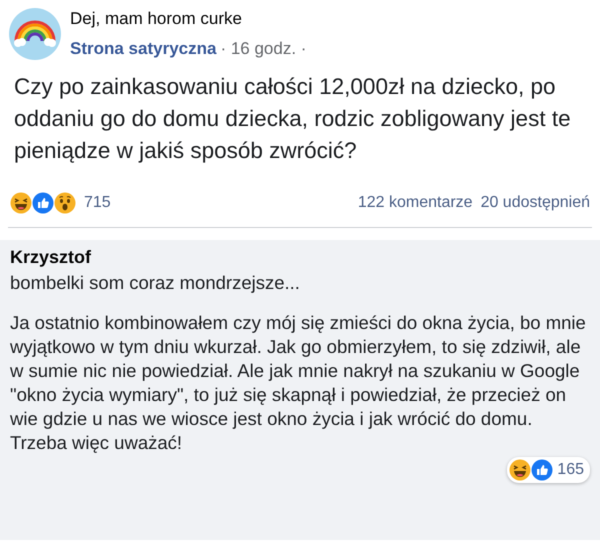 The image size is (600, 555). Describe the element at coordinates (535, 203) in the screenshot. I see `share-count: 20 udostępnień` at that location.